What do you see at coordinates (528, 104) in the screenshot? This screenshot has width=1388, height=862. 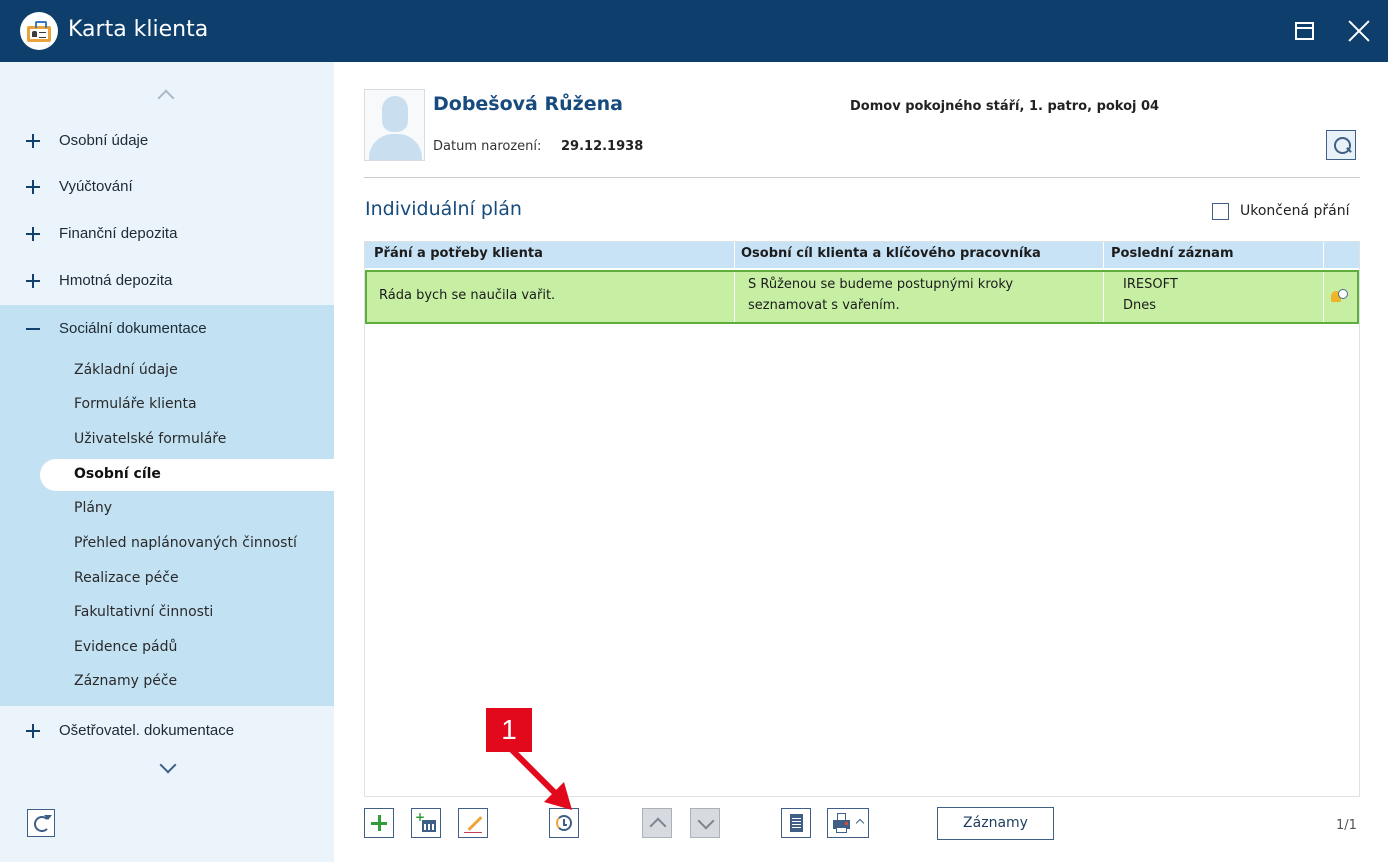 I see `client-name: Dobešová Růžena` at bounding box center [528, 104].